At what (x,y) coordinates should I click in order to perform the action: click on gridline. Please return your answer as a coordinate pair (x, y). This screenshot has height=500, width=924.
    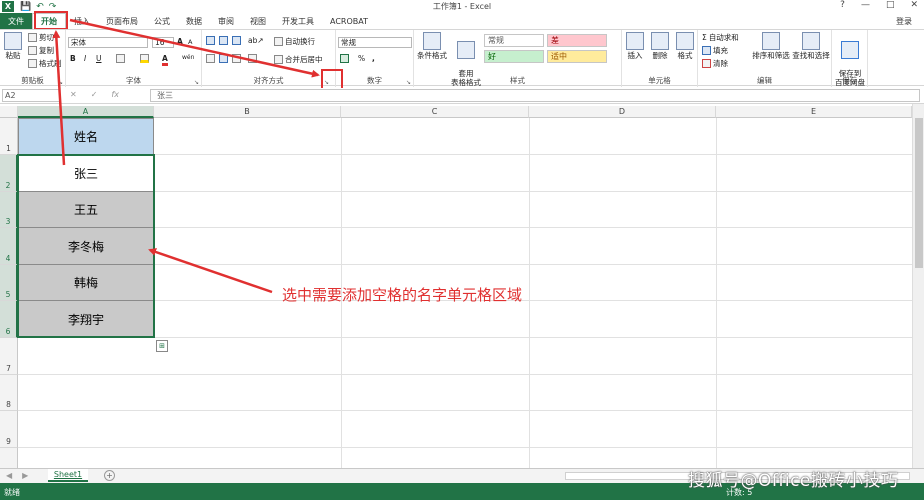
    Looking at the image, I should click on (529, 293).